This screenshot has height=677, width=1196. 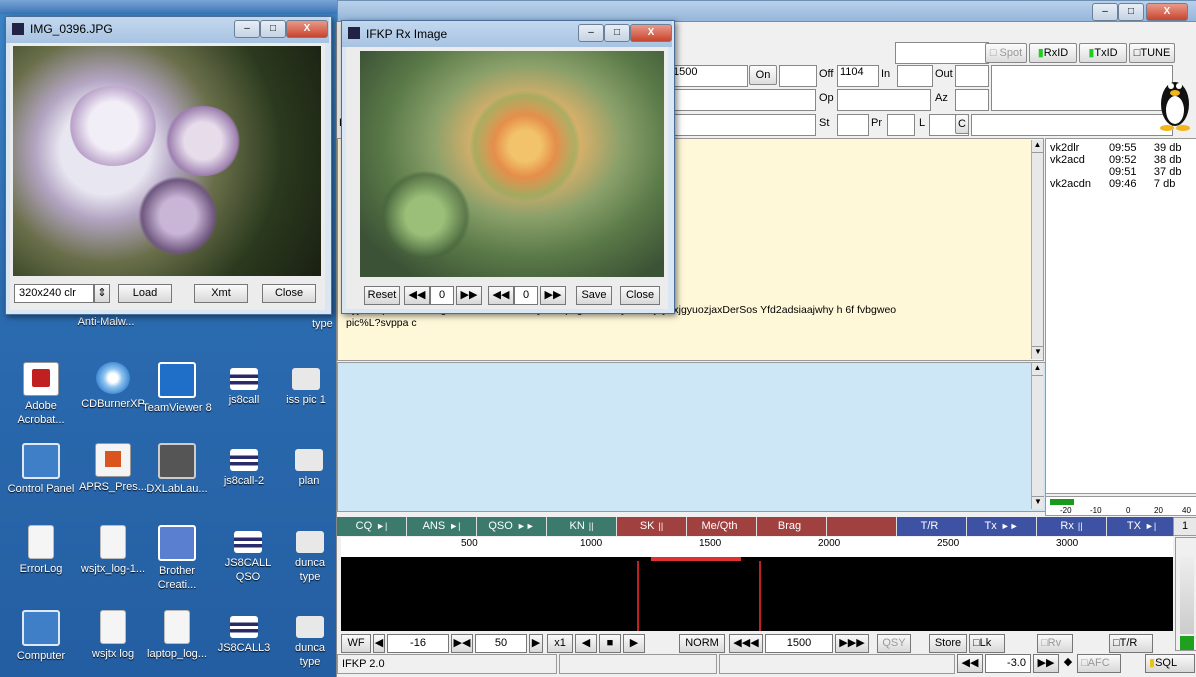 I want to click on afc-button: □AFC, so click(x=1099, y=663).